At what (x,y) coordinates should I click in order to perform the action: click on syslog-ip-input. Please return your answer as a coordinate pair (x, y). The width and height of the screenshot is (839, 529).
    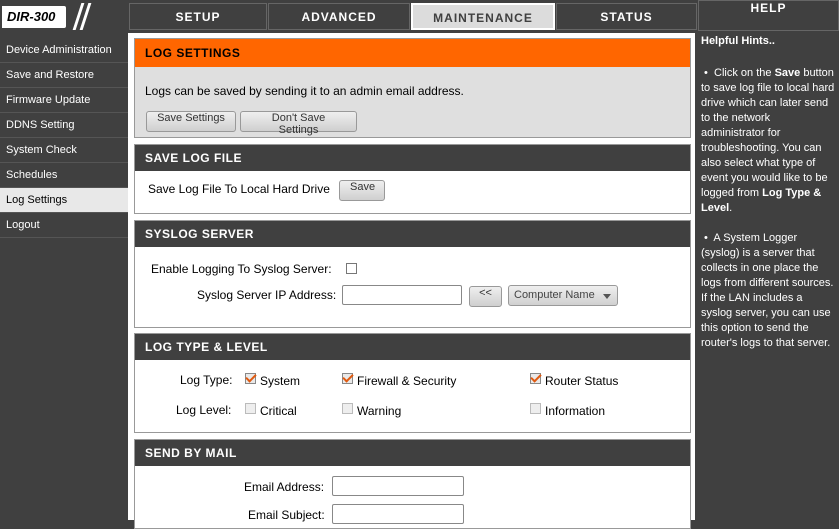
    Looking at the image, I should click on (402, 295).